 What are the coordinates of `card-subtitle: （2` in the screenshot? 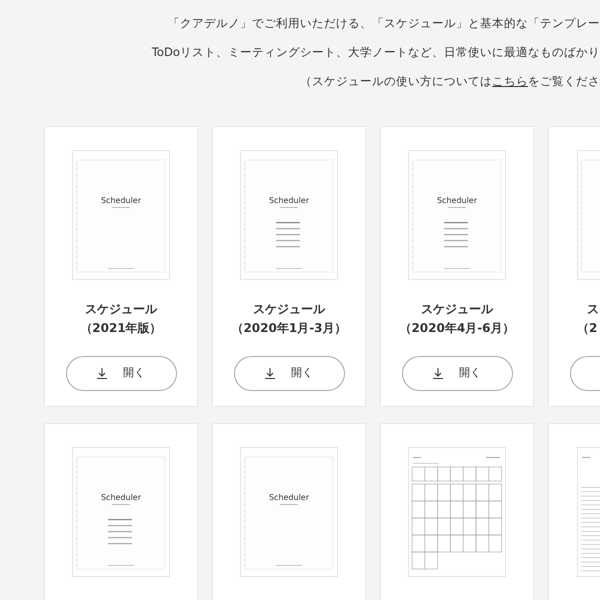 It's located at (587, 328).